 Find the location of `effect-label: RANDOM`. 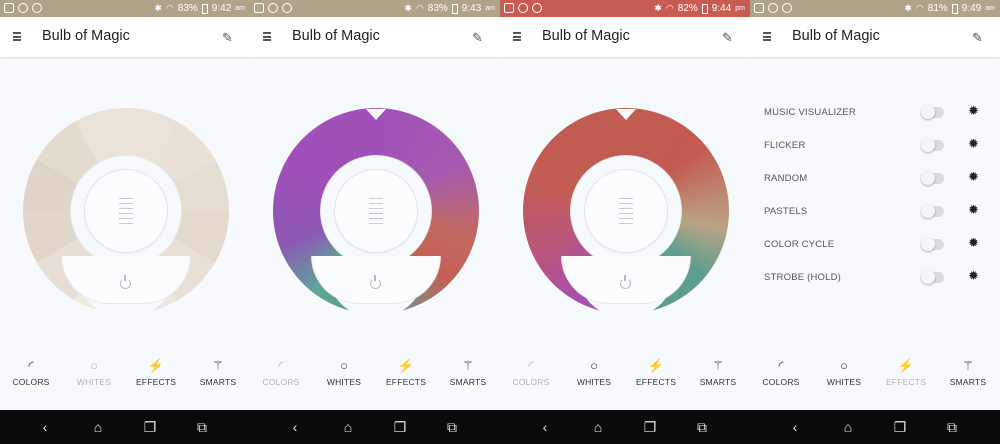

effect-label: RANDOM is located at coordinates (786, 178).